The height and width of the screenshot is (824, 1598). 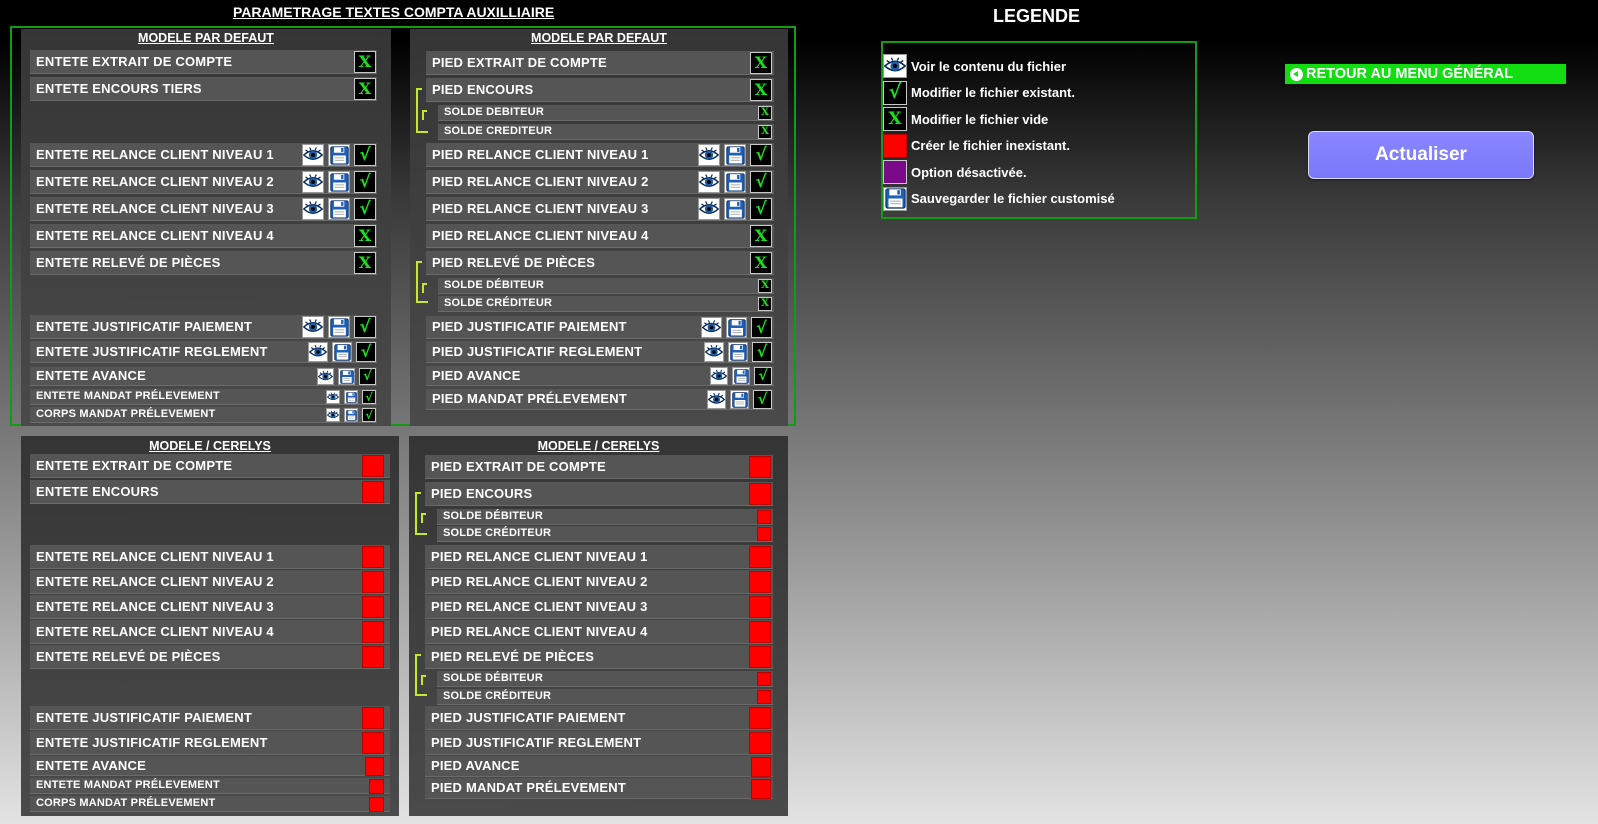 I want to click on actualiser-button: Actualiser, so click(x=1421, y=155).